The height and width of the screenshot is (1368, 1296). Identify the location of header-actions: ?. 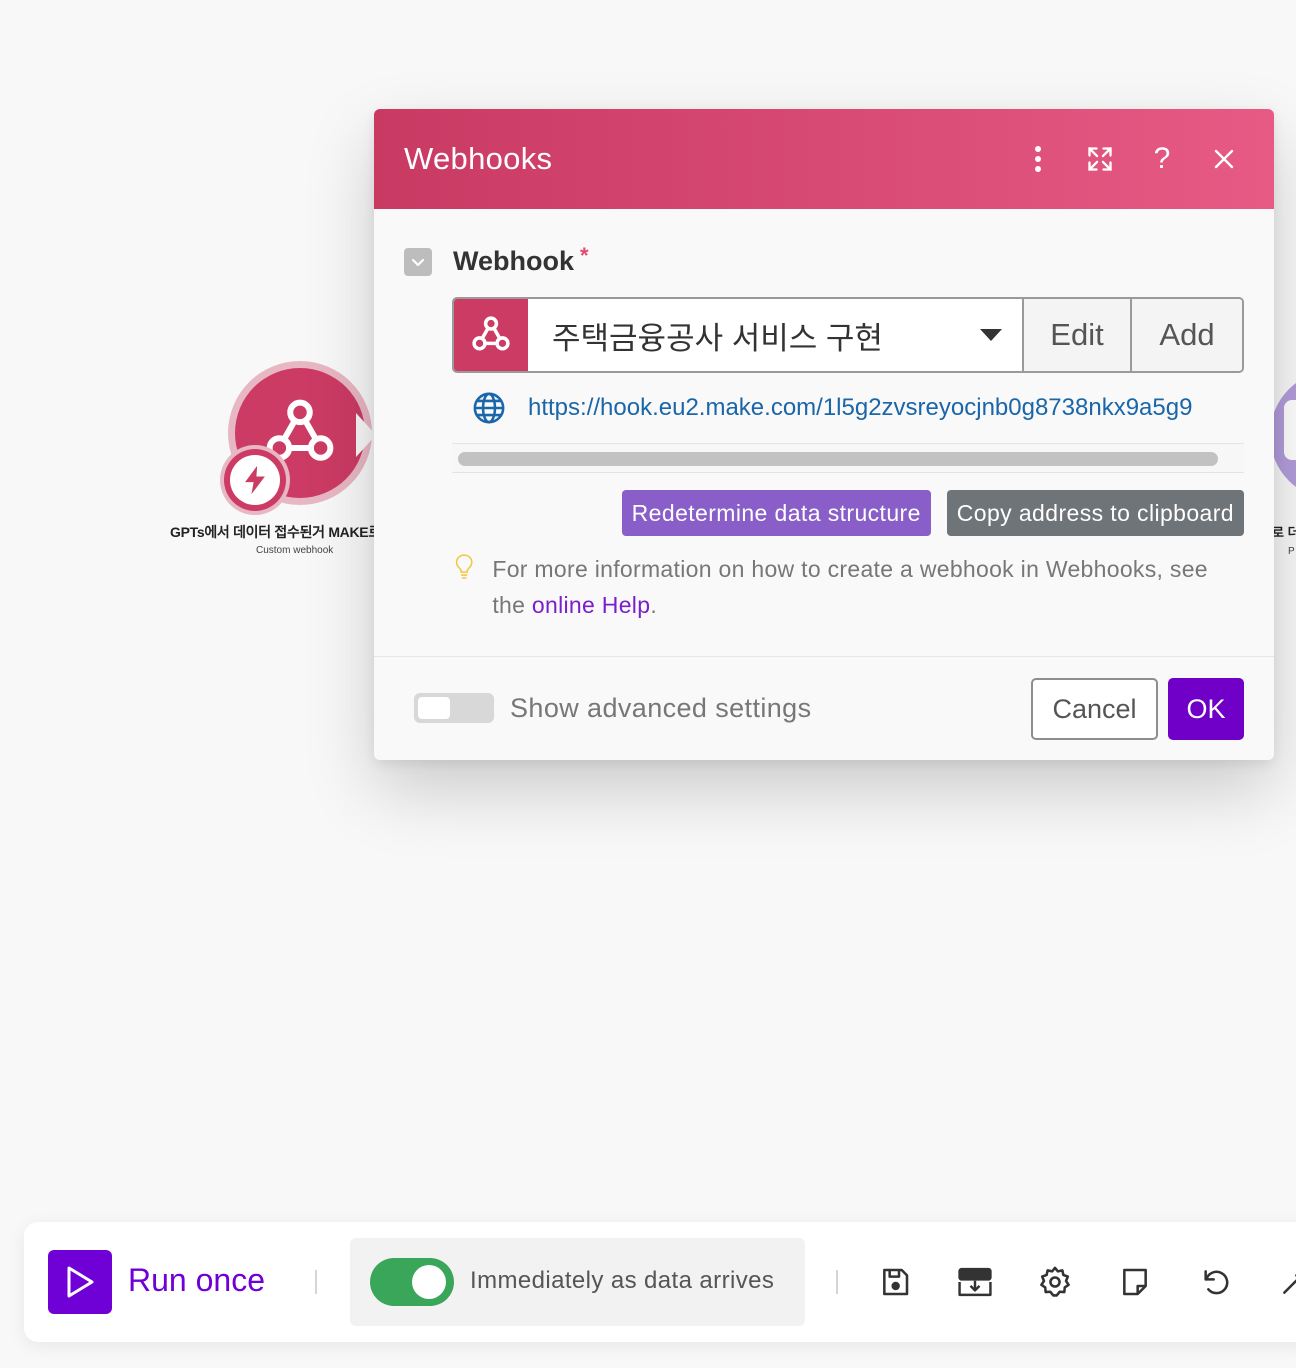
(1131, 159).